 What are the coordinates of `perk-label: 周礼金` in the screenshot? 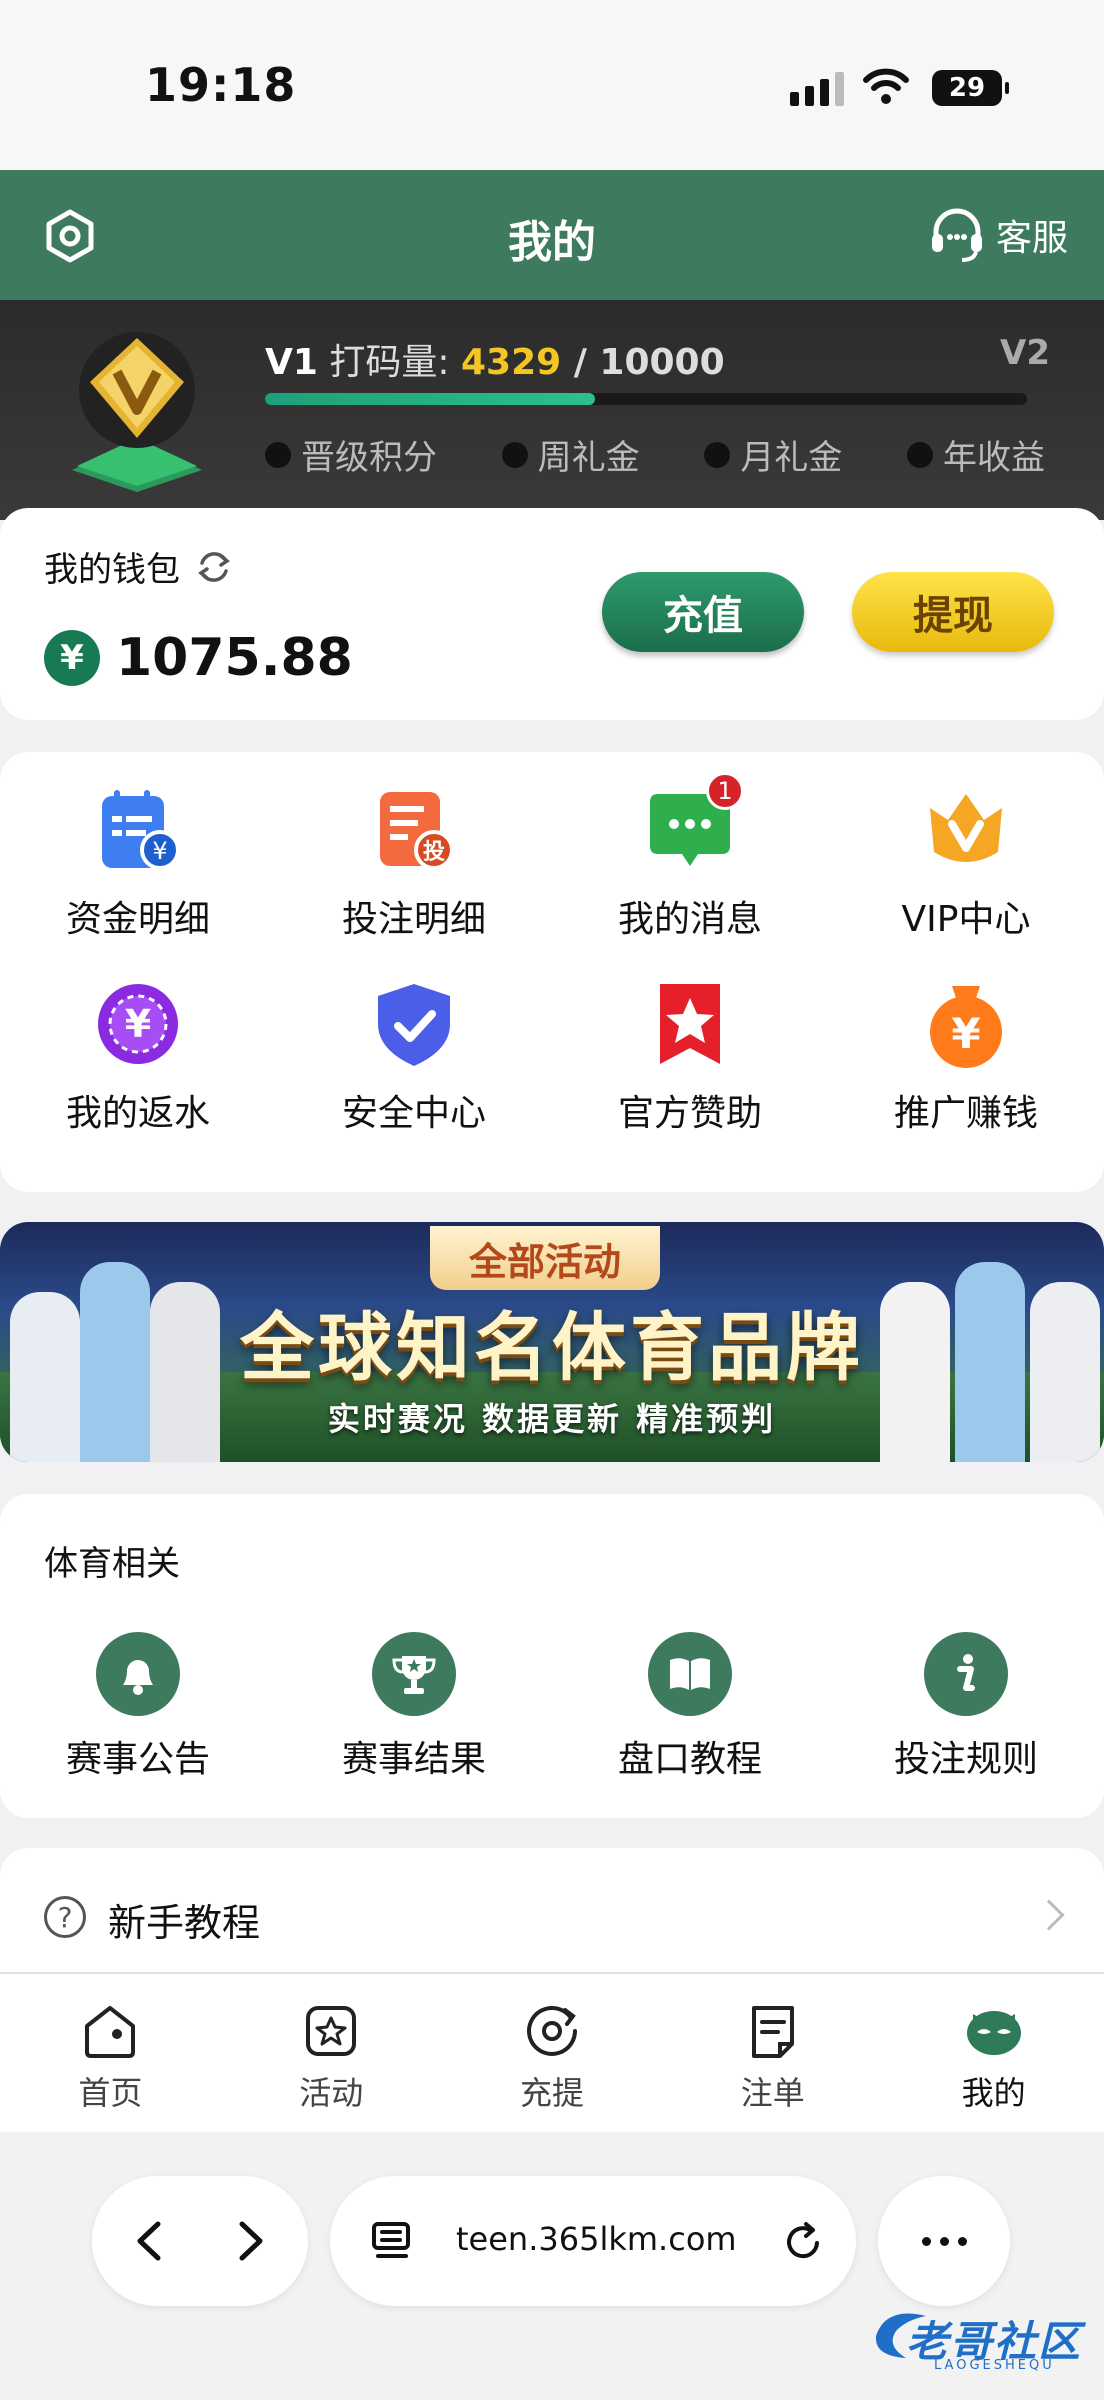 It's located at (588, 458).